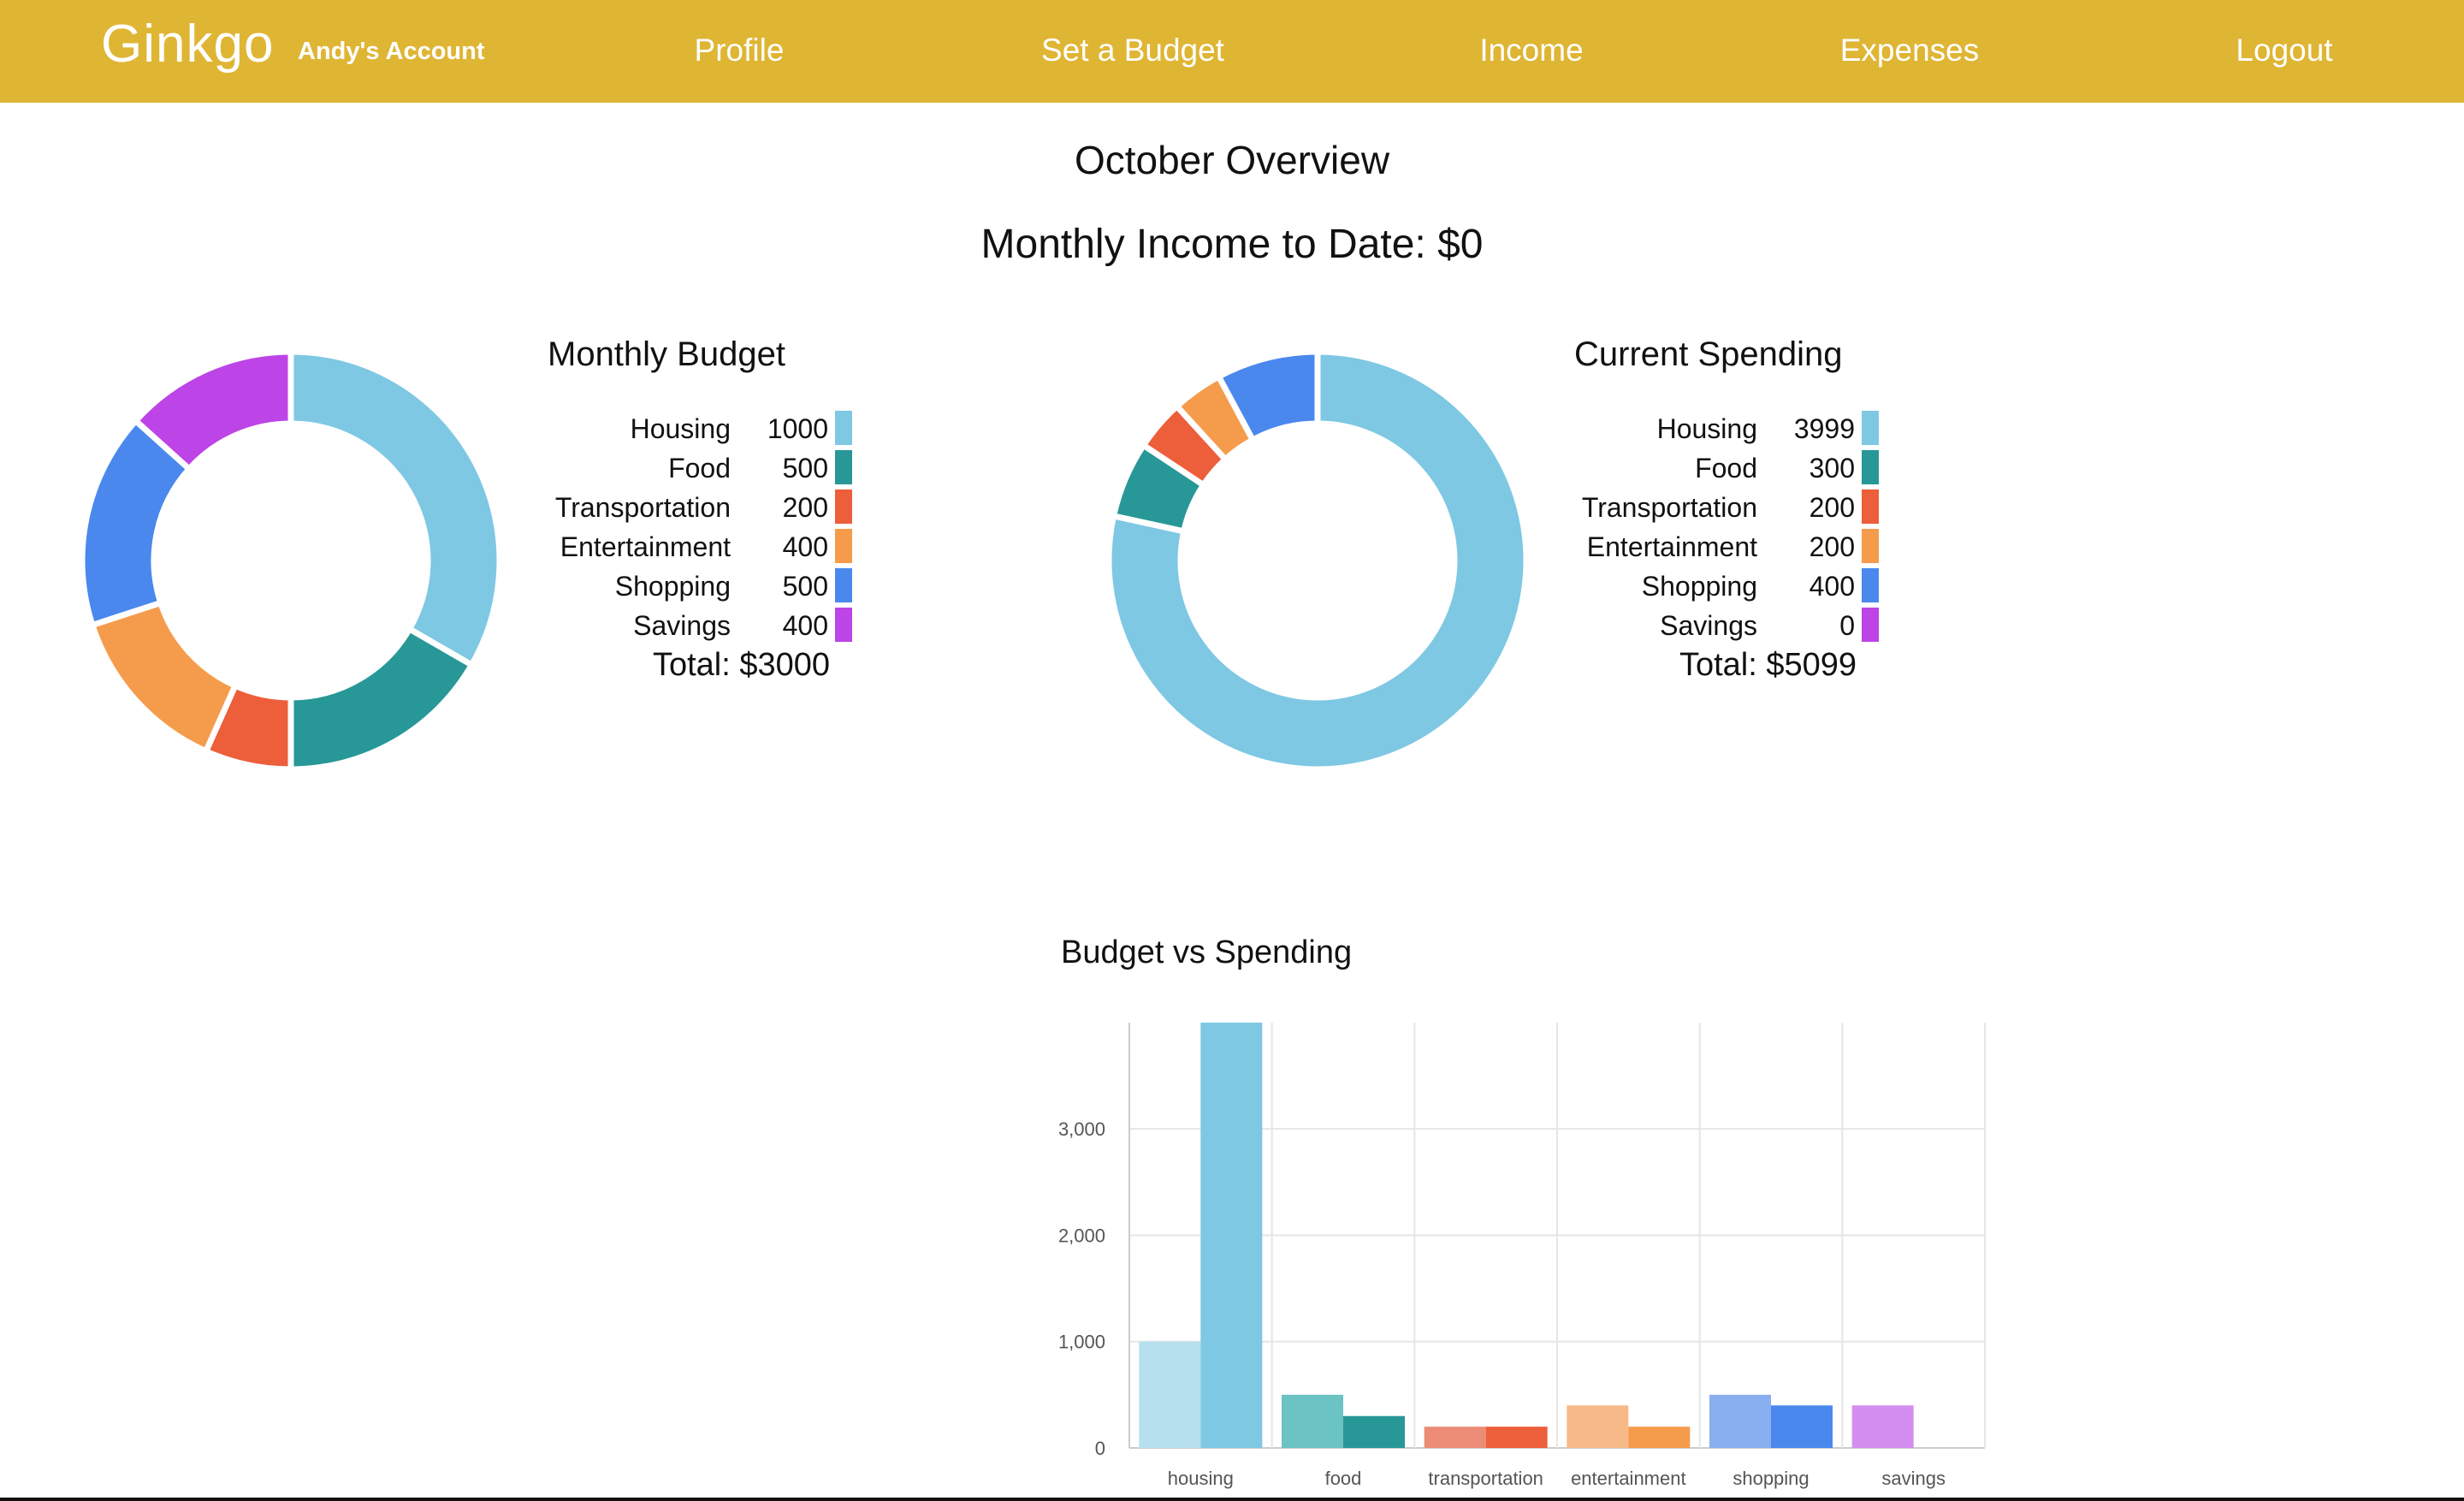 Image resolution: width=2464 pixels, height=1501 pixels. What do you see at coordinates (382, 699) in the screenshot?
I see `donut-slice-food` at bounding box center [382, 699].